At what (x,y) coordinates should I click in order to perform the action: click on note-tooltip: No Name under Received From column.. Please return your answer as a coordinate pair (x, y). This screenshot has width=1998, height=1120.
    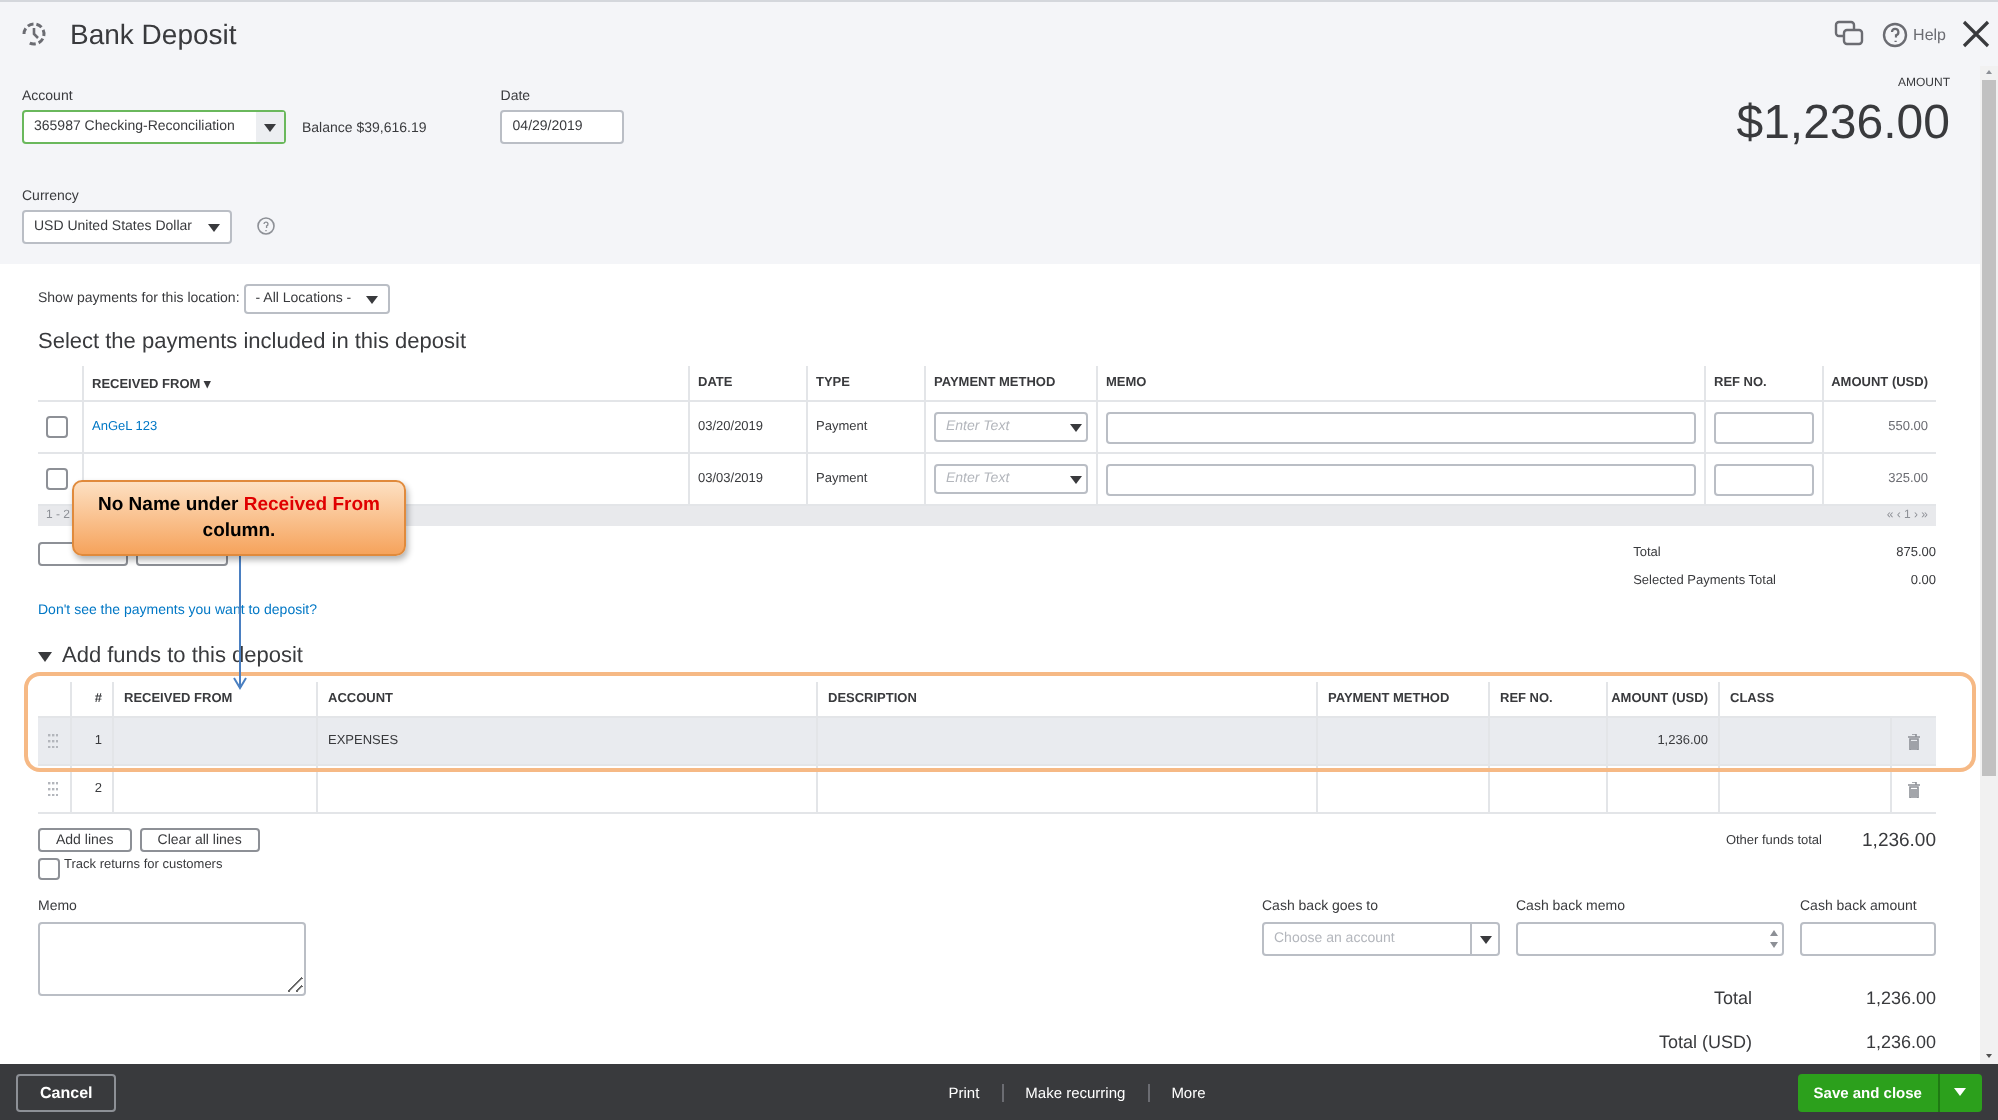
    Looking at the image, I should click on (239, 518).